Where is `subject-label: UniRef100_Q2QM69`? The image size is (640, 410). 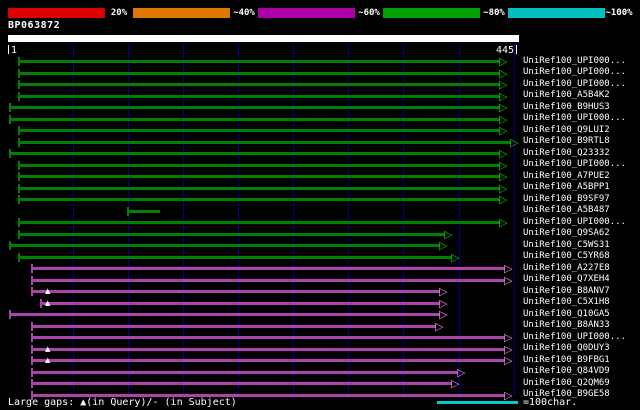
subject-label: UniRef100_Q2QM69 is located at coordinates (566, 382).